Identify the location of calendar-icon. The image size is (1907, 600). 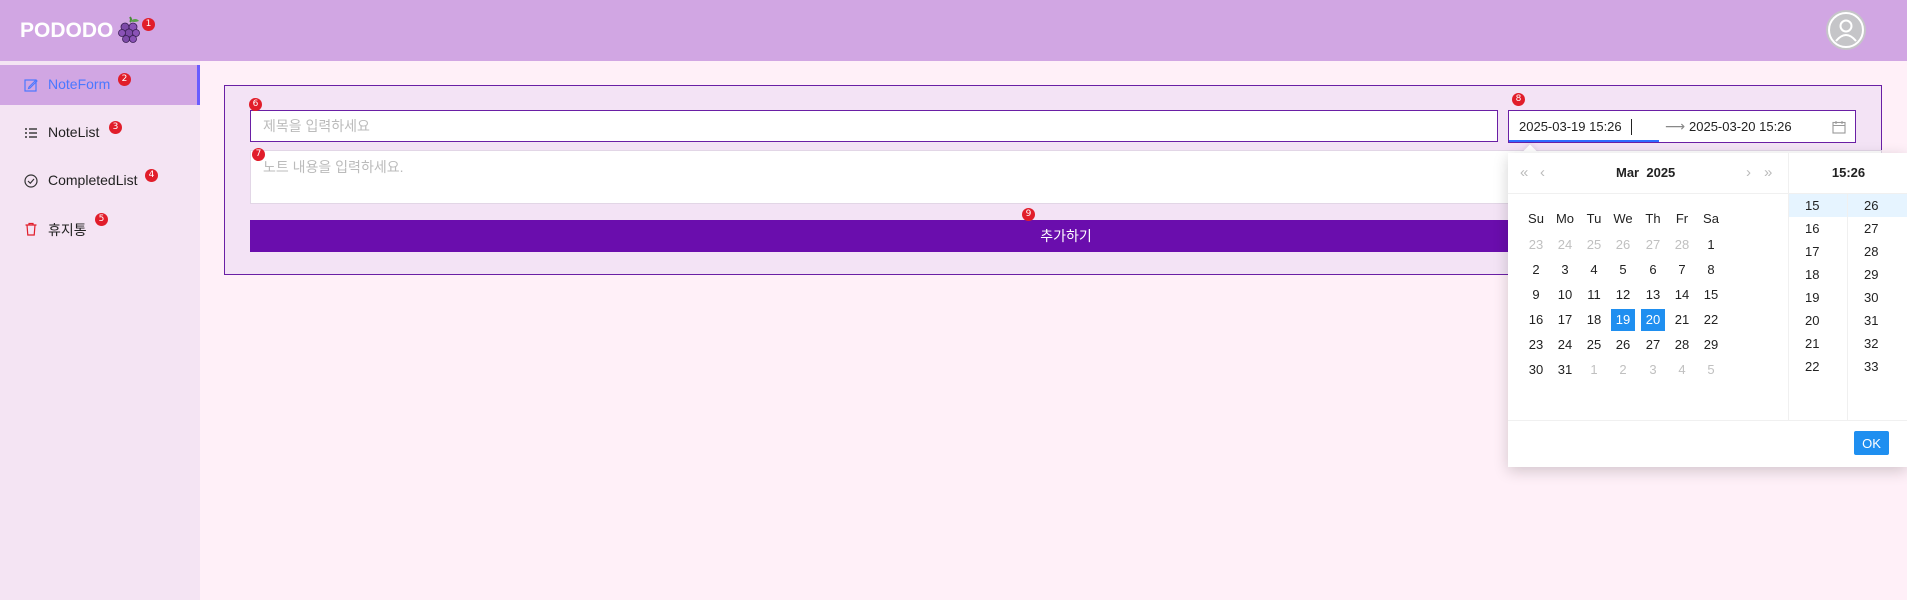
(1839, 127).